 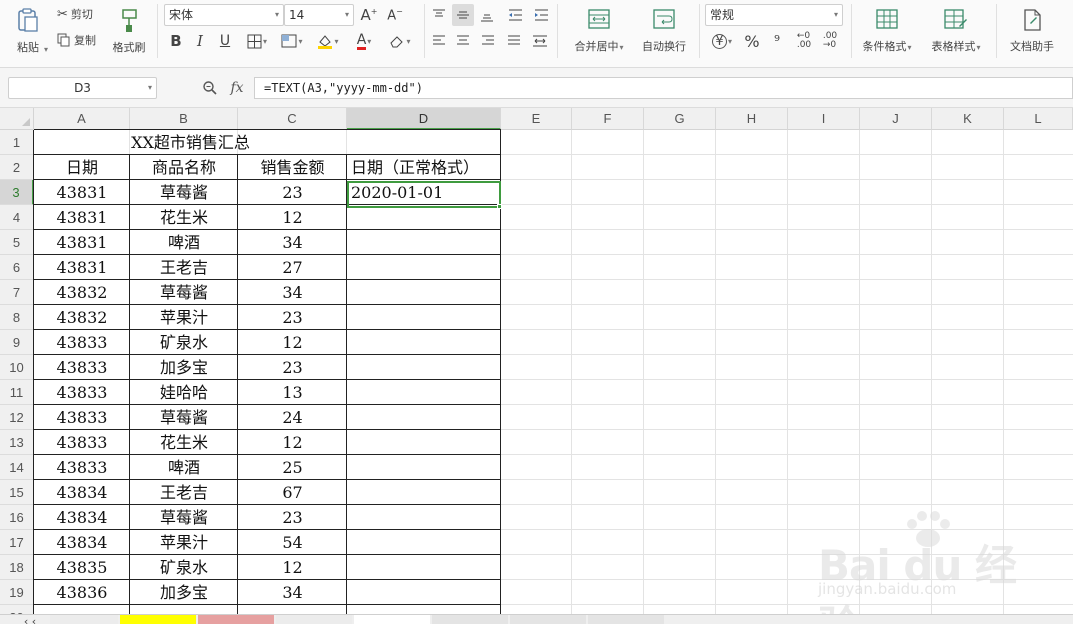 What do you see at coordinates (487, 15) in the screenshot?
I see `align-bottom-button` at bounding box center [487, 15].